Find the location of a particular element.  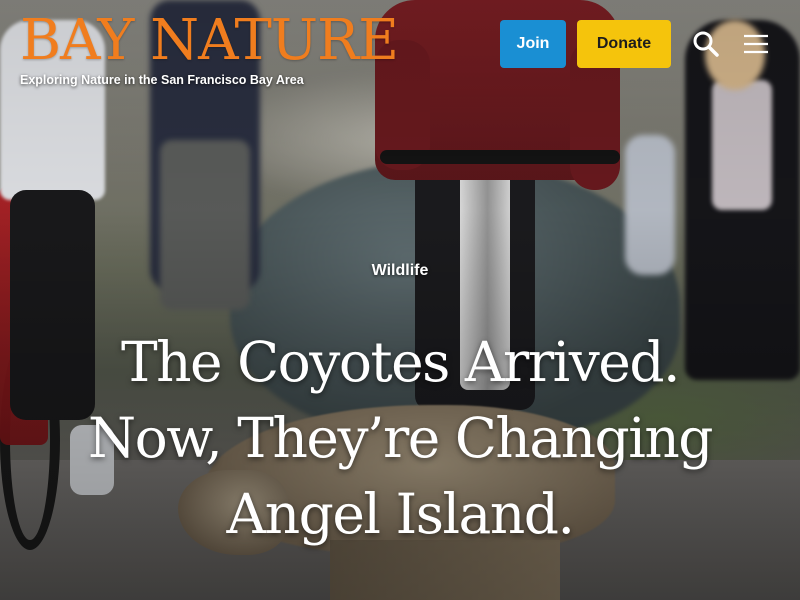

search-icon is located at coordinates (706, 44).